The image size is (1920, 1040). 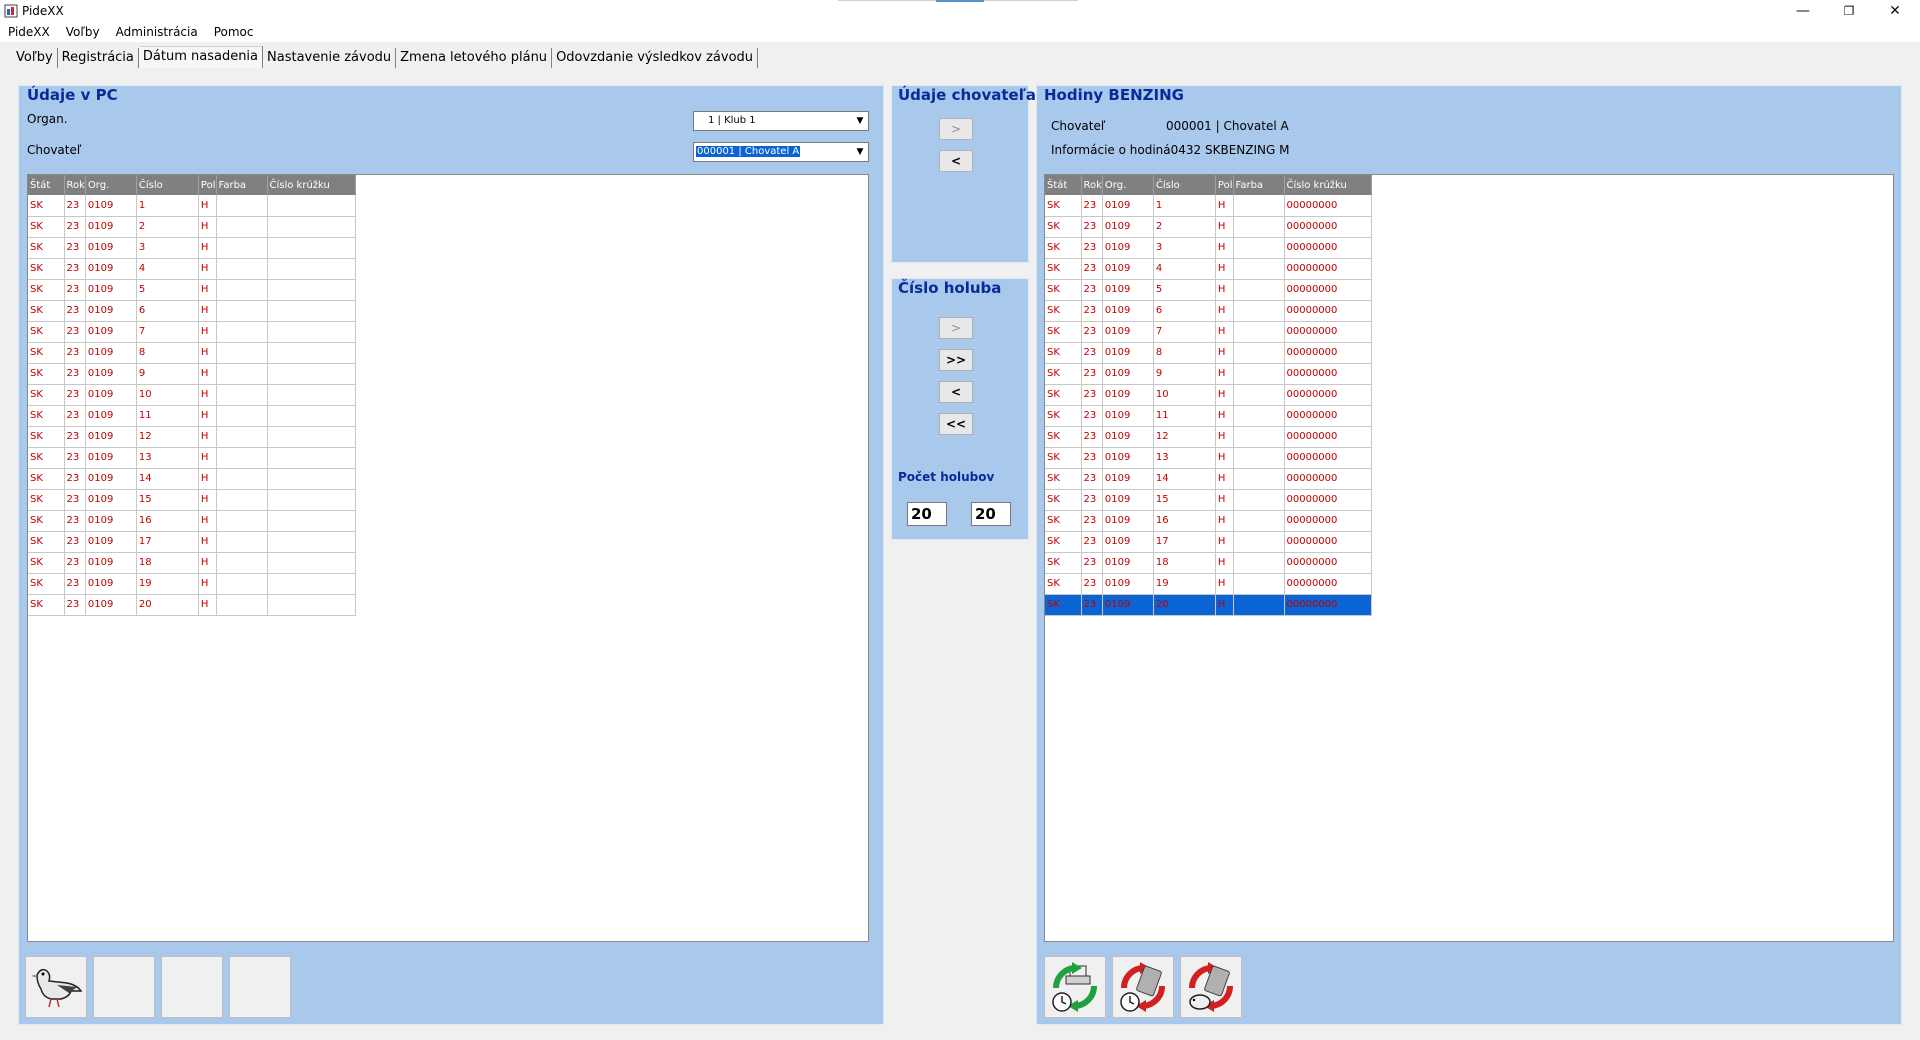 What do you see at coordinates (1208, 269) in the screenshot?
I see `table-row: SK 23 0109 4 H 00000000` at bounding box center [1208, 269].